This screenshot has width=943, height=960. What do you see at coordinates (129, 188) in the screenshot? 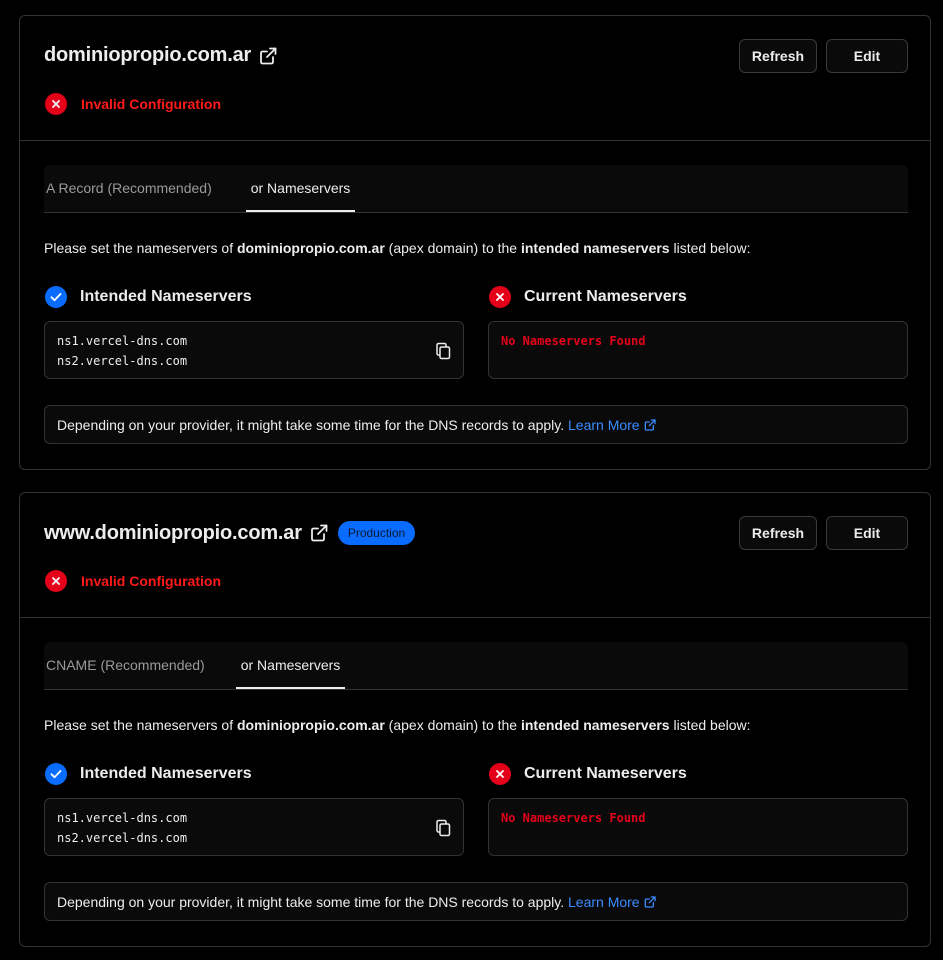
I see `tab-a-record: A Record (Recommended)` at bounding box center [129, 188].